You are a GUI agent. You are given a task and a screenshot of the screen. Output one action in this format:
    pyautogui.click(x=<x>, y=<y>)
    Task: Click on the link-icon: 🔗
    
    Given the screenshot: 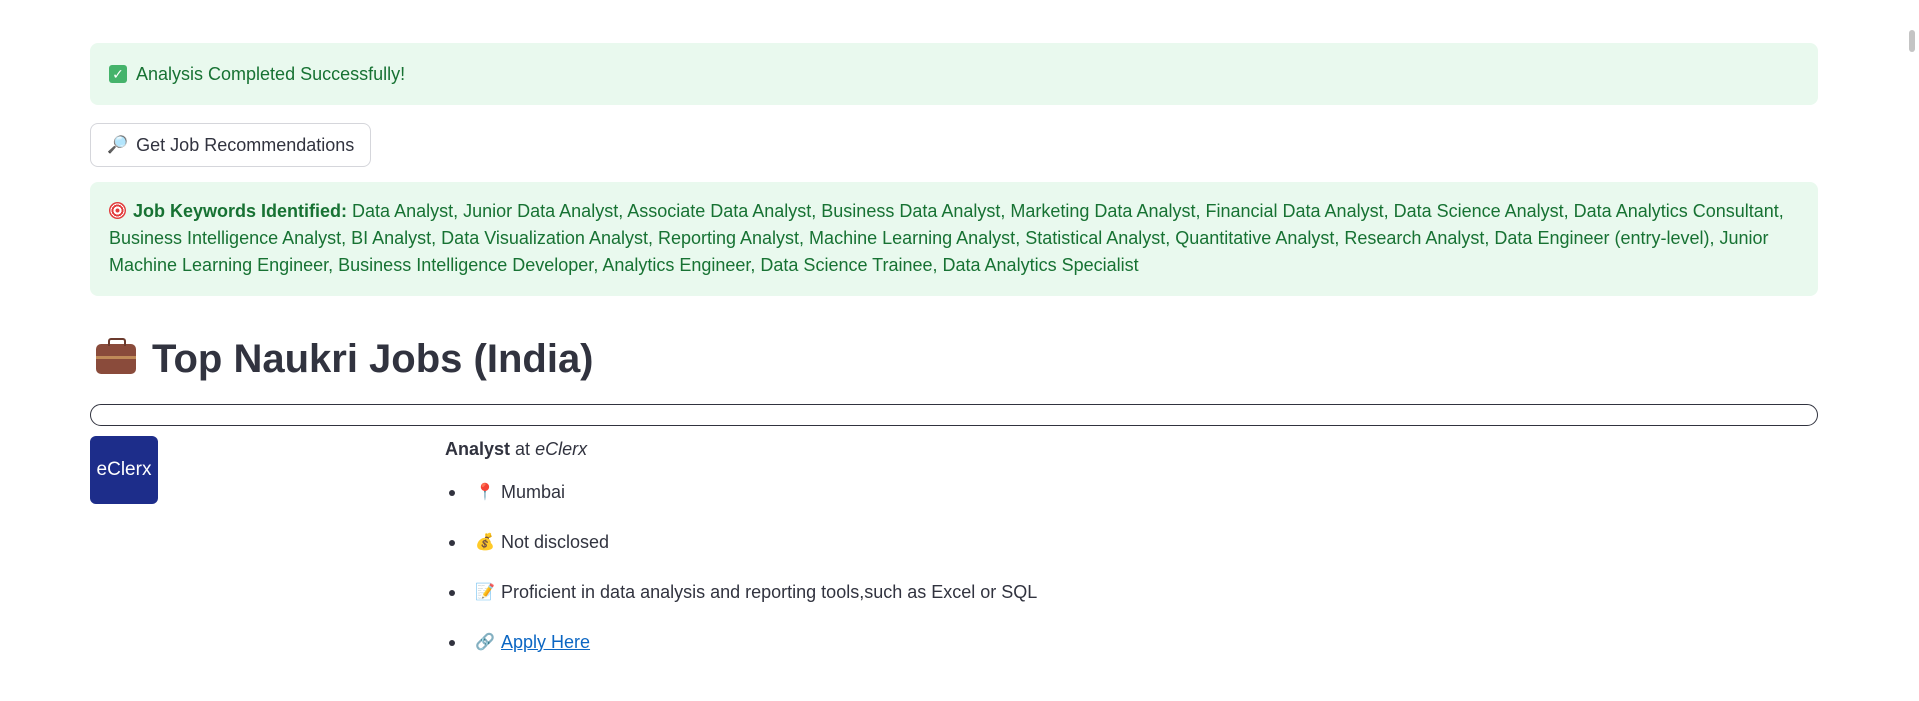 What is the action you would take?
    pyautogui.click(x=485, y=642)
    